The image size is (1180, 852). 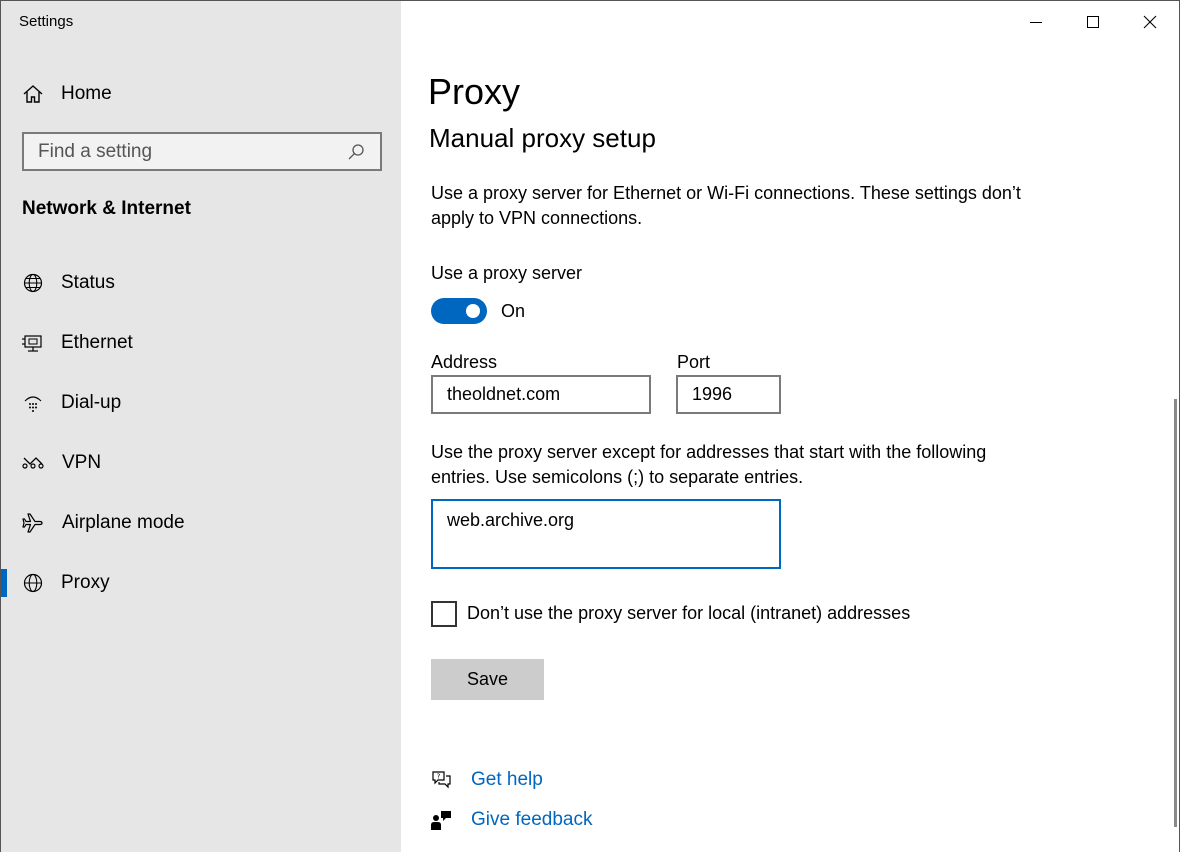 What do you see at coordinates (474, 91) in the screenshot?
I see `page-title: Proxy` at bounding box center [474, 91].